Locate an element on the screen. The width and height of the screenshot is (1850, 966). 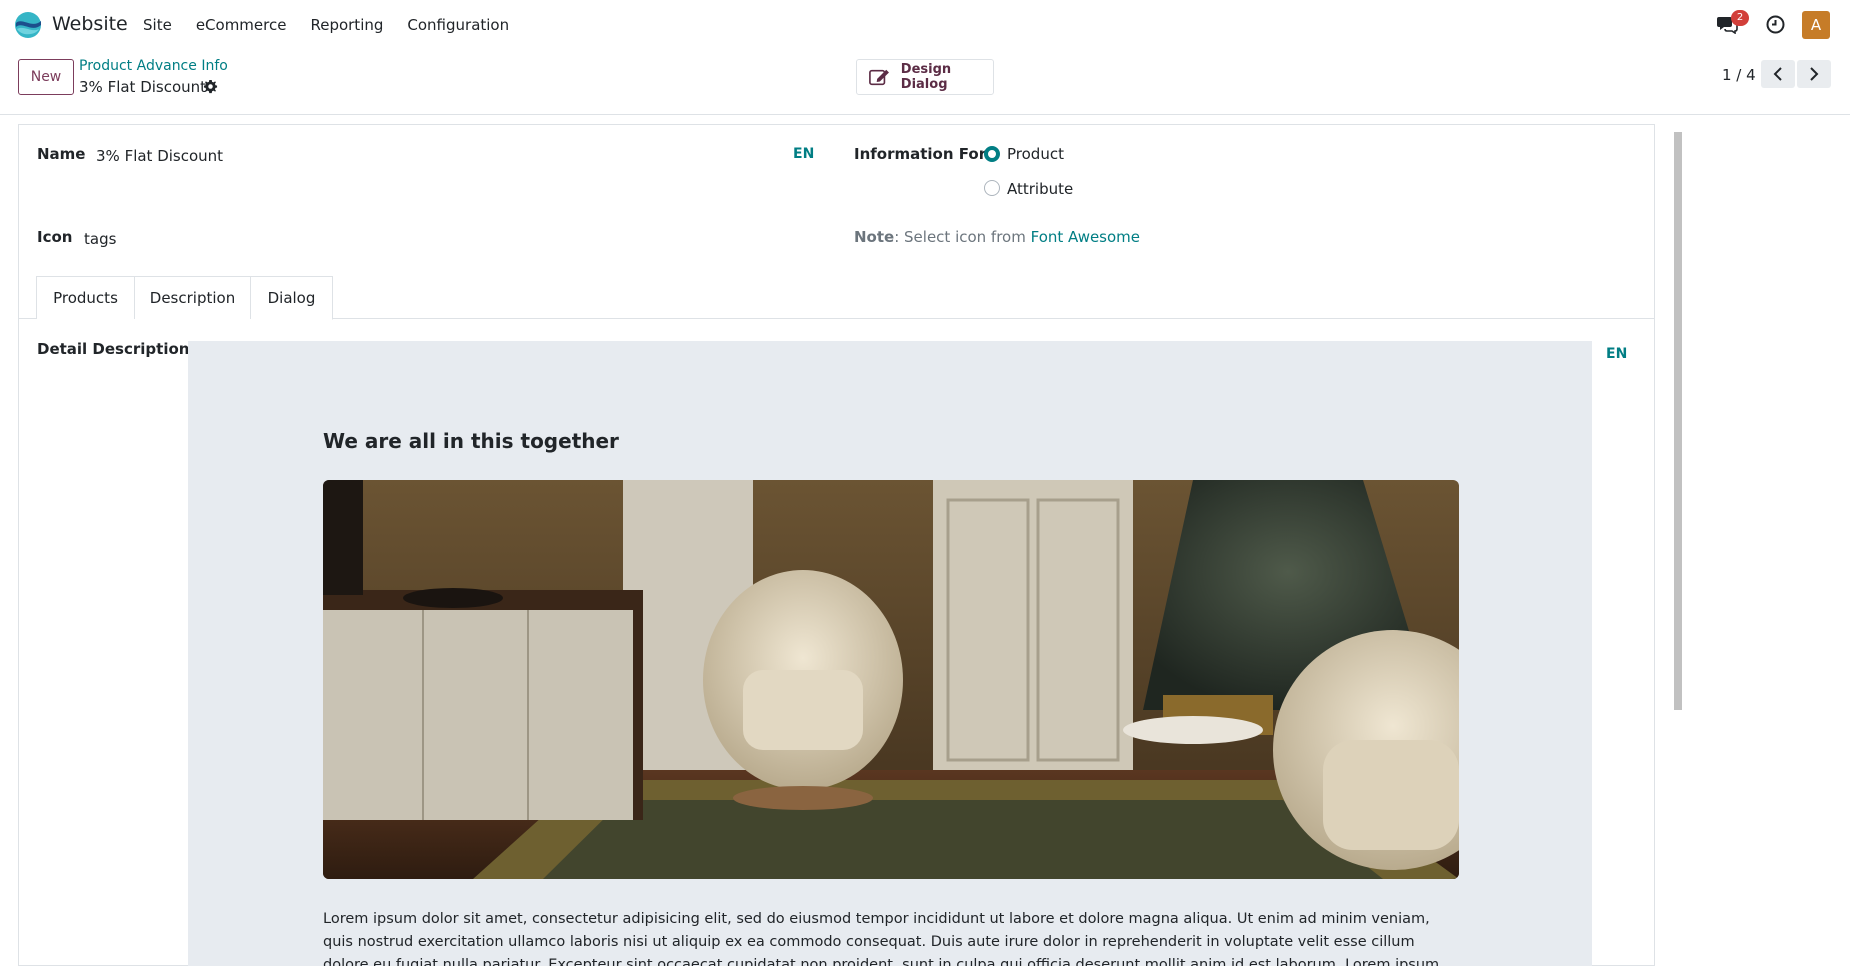
clock-icon is located at coordinates (1775, 24).